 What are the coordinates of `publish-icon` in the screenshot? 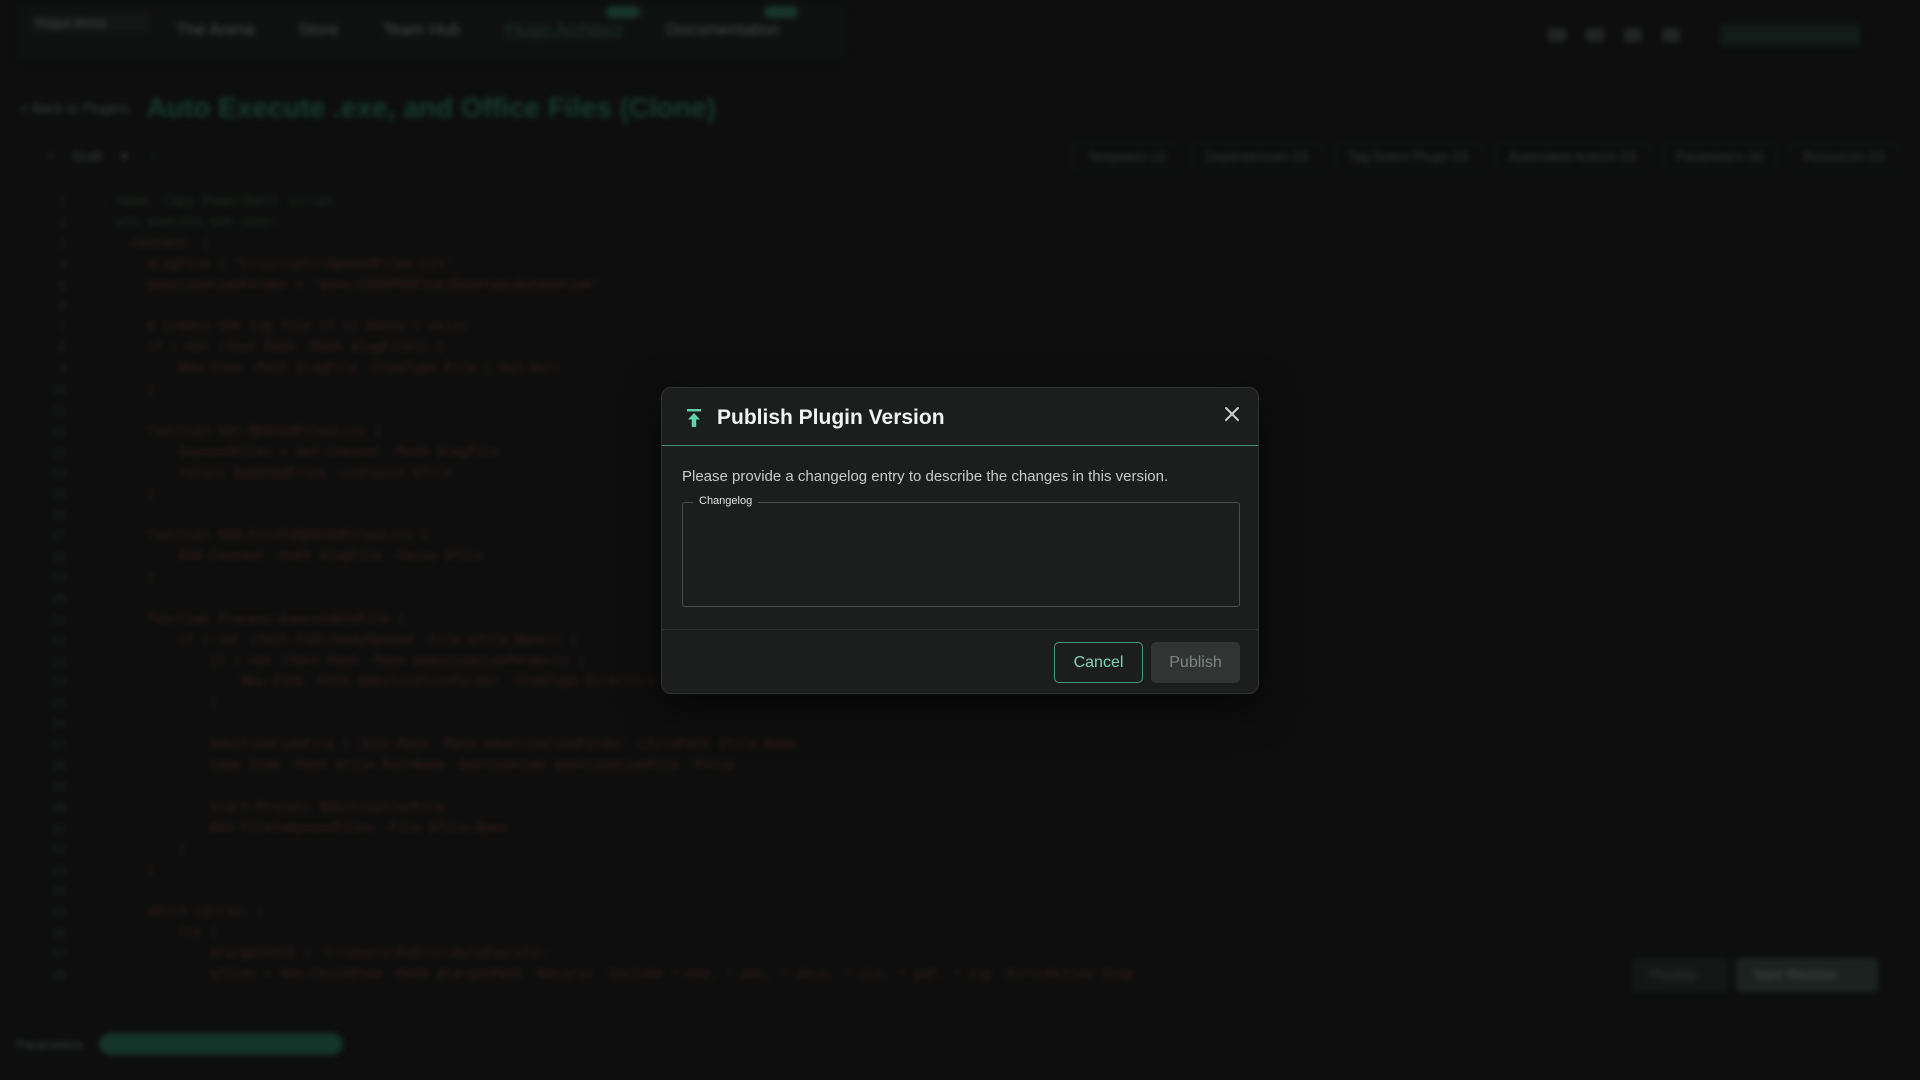 It's located at (694, 418).